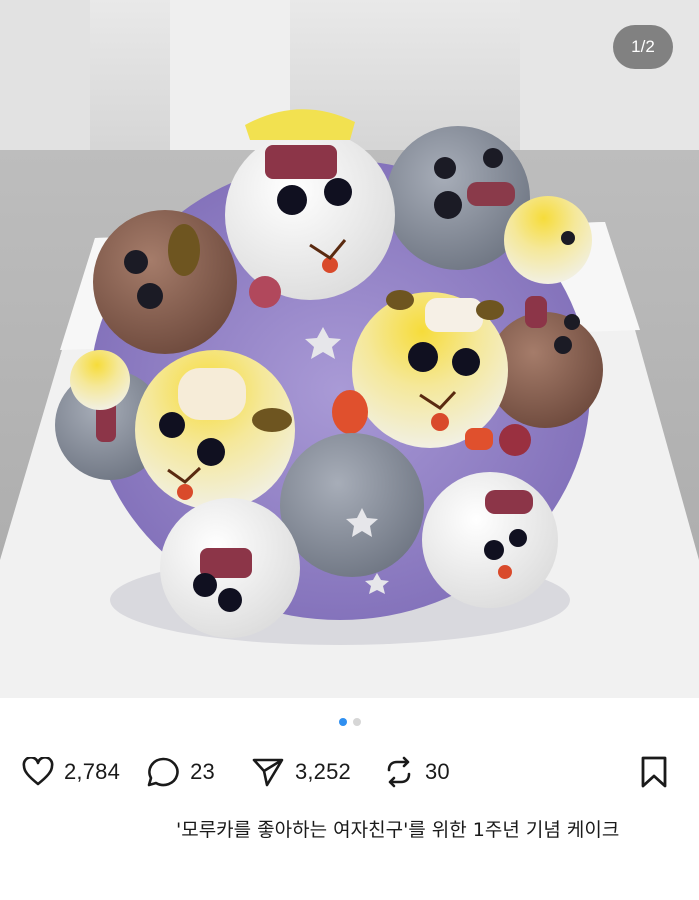  Describe the element at coordinates (202, 771) in the screenshot. I see `comment-count: 23` at that location.